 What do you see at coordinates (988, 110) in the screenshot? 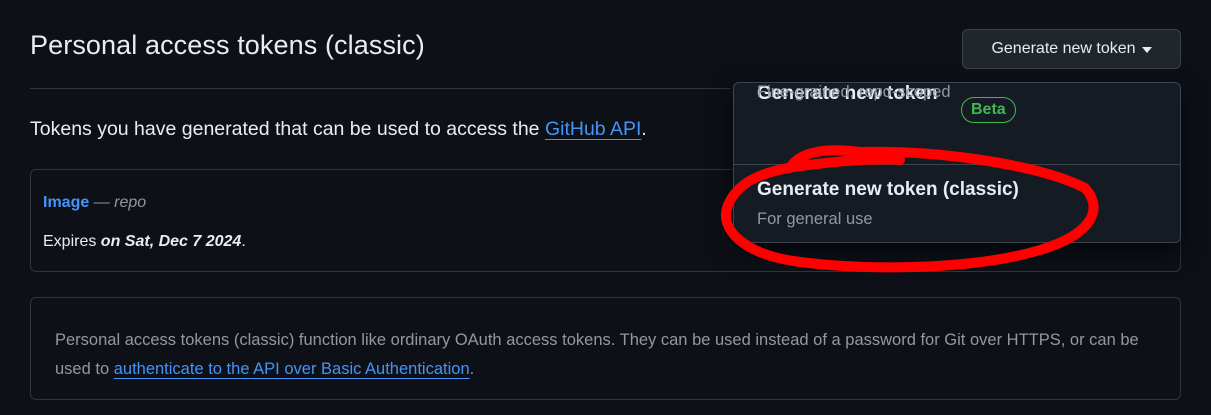
I see `beta-badge: Beta` at bounding box center [988, 110].